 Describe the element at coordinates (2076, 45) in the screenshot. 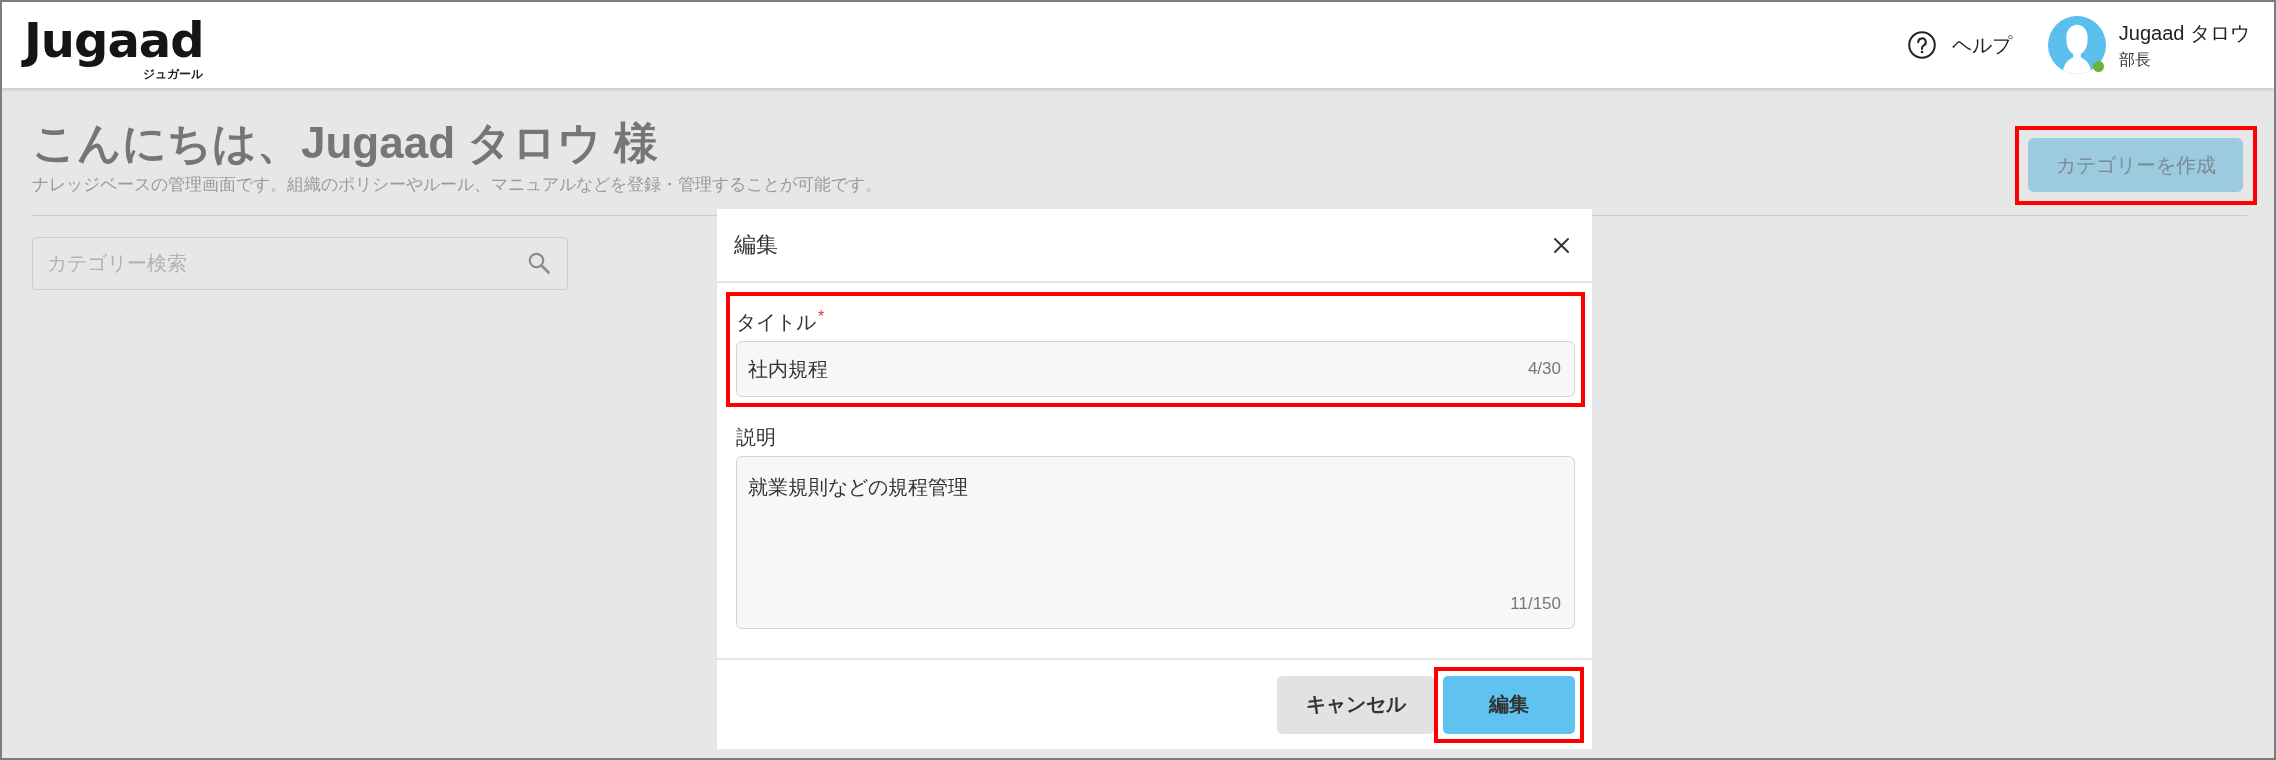

I see `avatar-icon` at that location.